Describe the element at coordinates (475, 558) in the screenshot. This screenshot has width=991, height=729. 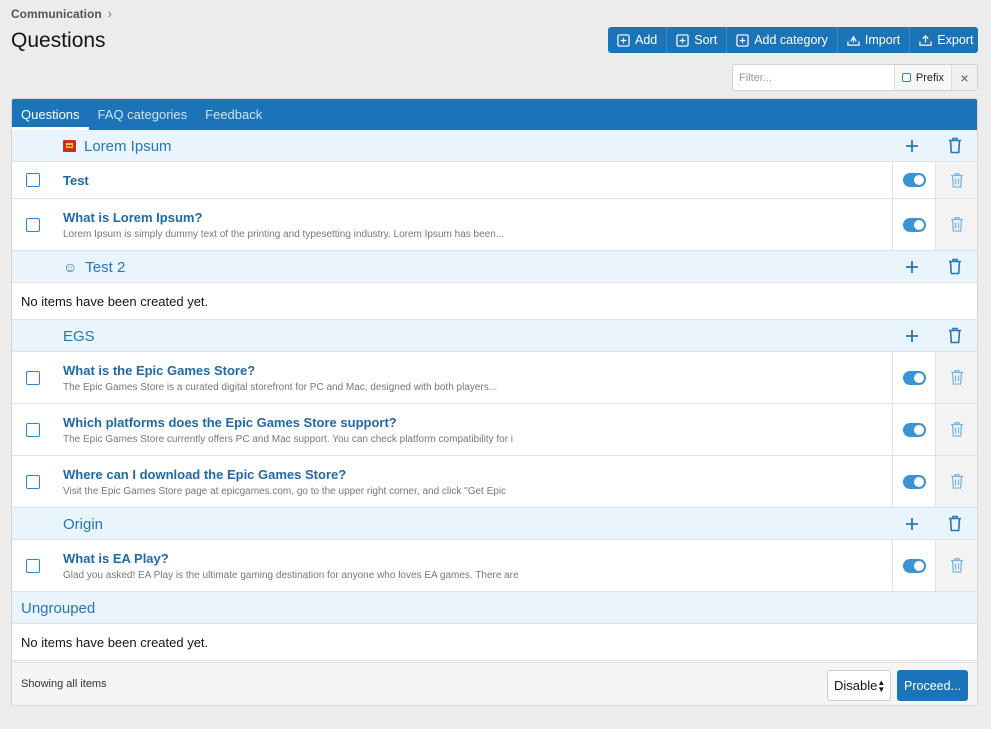
I see `question-title: What is EA Play?` at that location.